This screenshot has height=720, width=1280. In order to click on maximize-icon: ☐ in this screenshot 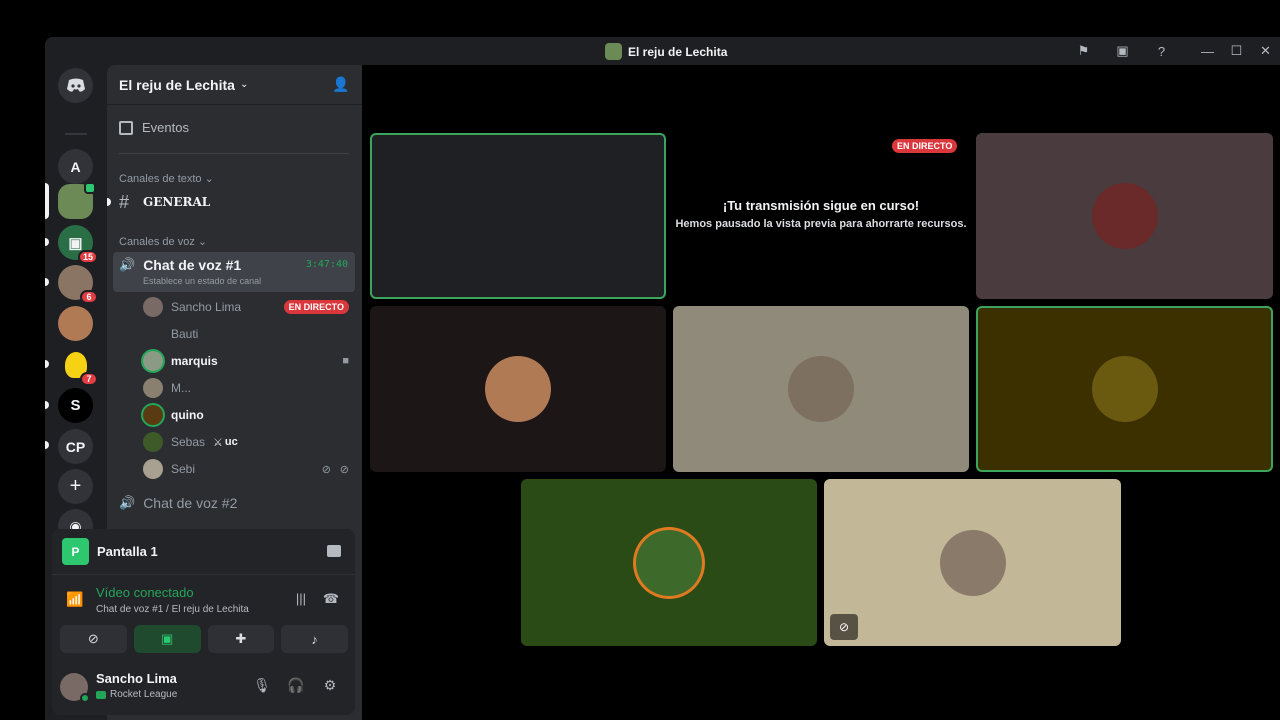, I will do `click(1236, 51)`.